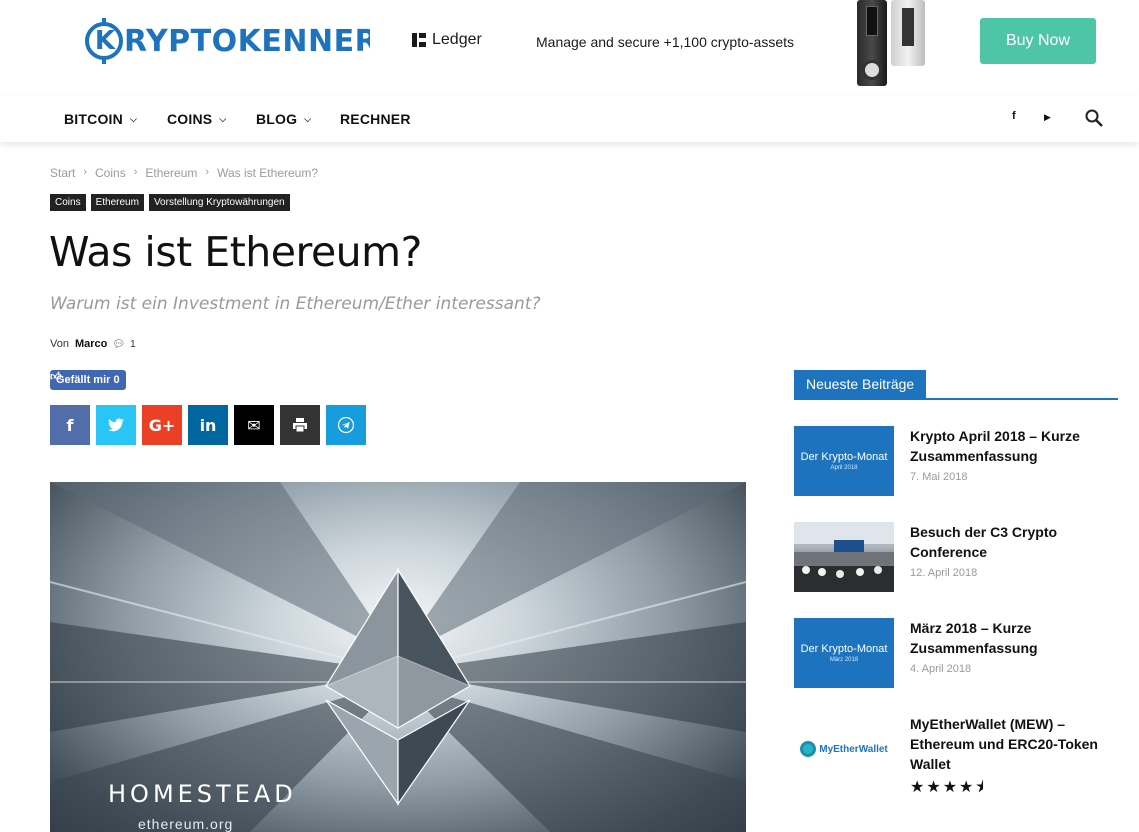 The height and width of the screenshot is (832, 1139). Describe the element at coordinates (948, 787) in the screenshot. I see `rating-stars: ★★★★⯨` at that location.